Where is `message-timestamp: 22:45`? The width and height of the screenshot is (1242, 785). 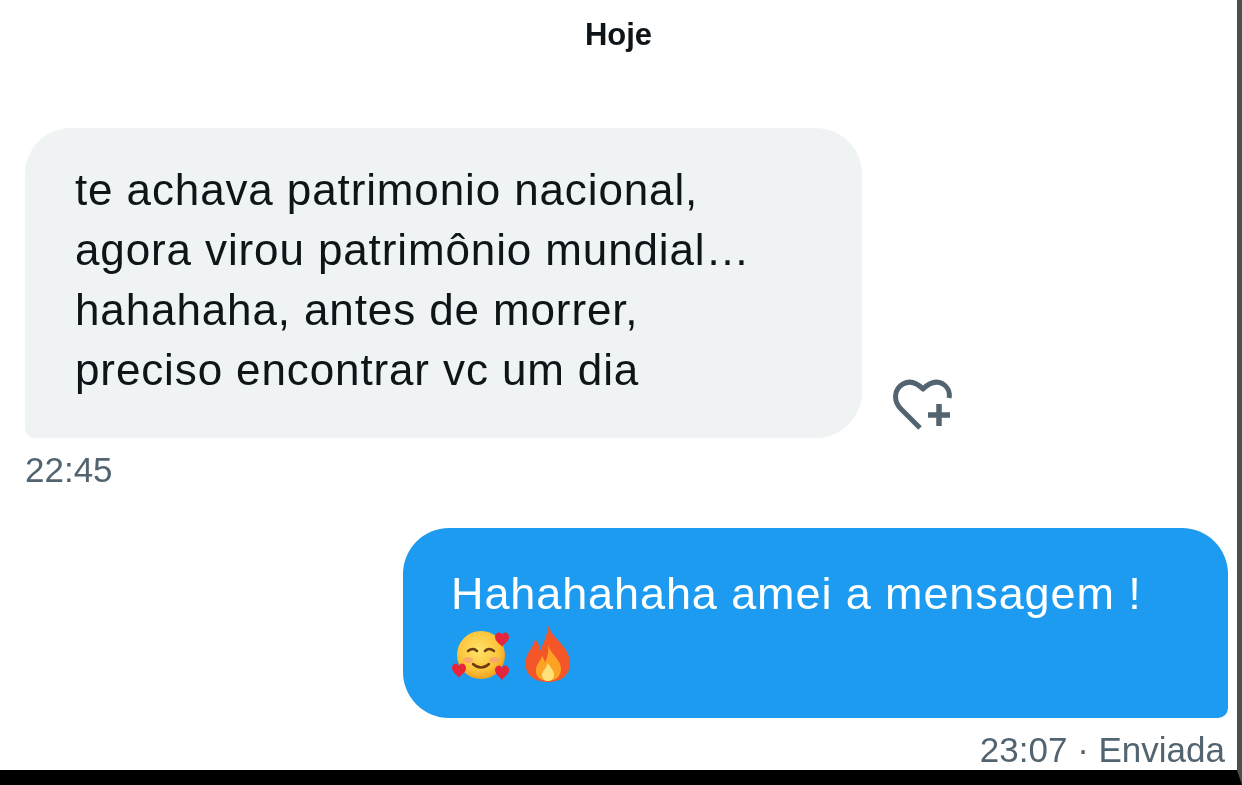
message-timestamp: 22:45 is located at coordinates (69, 470).